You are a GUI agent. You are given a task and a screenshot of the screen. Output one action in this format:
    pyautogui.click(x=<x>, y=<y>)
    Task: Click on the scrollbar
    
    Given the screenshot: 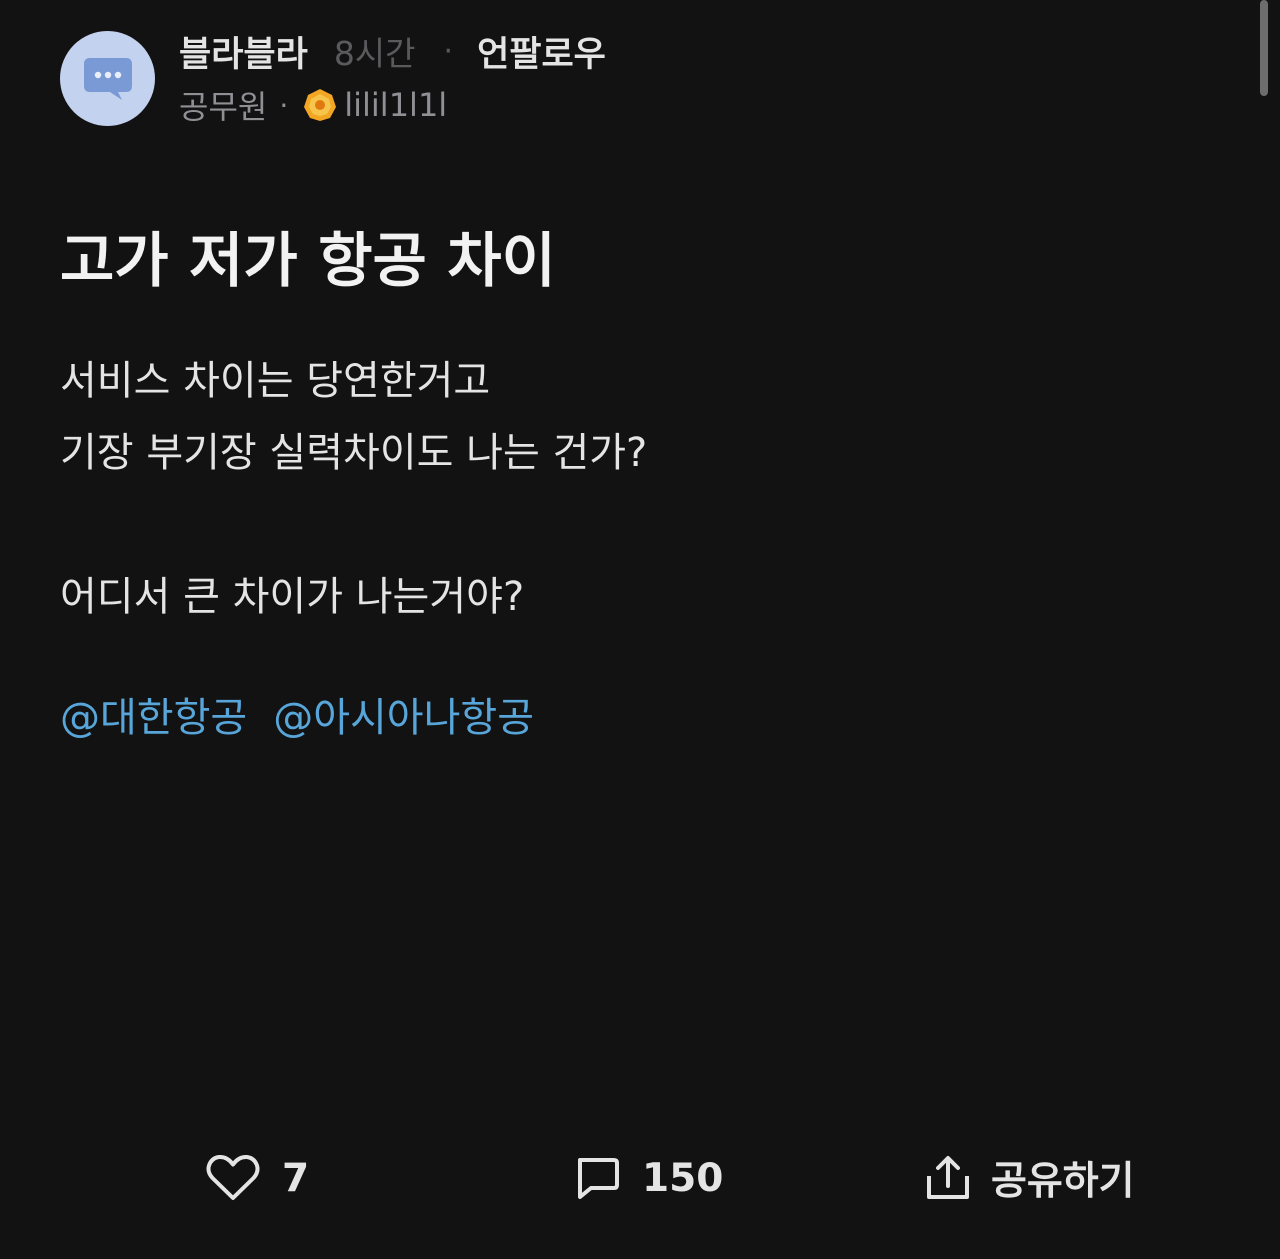 What is the action you would take?
    pyautogui.click(x=1264, y=48)
    